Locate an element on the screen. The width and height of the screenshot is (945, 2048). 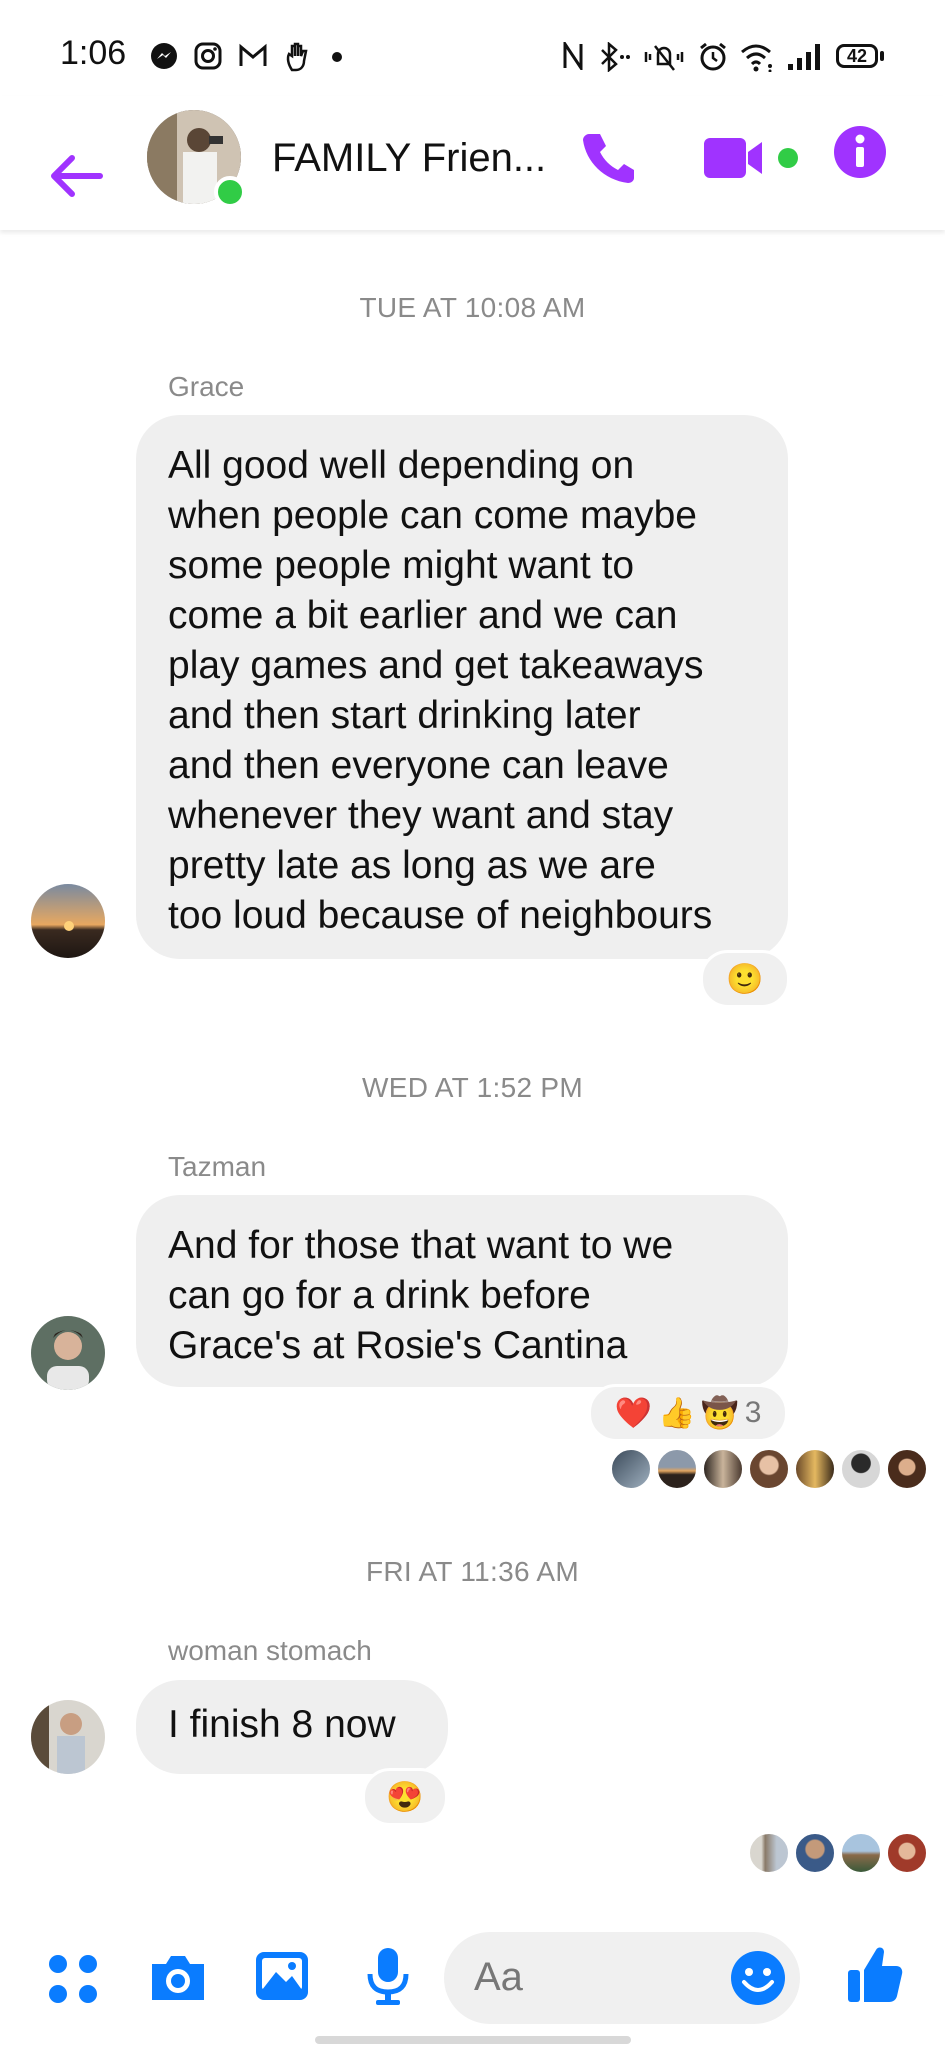
video-camera-icon is located at coordinates (751, 158).